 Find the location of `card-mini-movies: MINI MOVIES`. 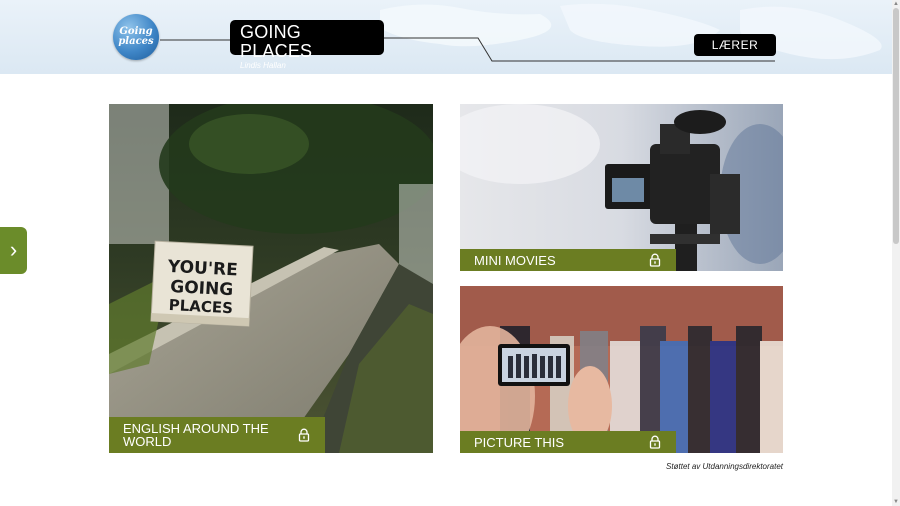

card-mini-movies: MINI MOVIES is located at coordinates (621, 187).